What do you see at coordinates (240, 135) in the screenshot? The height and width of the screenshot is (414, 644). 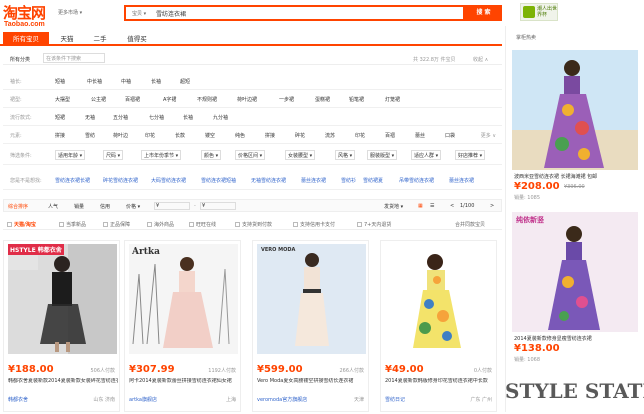 I see `filter-option: 纯色` at bounding box center [240, 135].